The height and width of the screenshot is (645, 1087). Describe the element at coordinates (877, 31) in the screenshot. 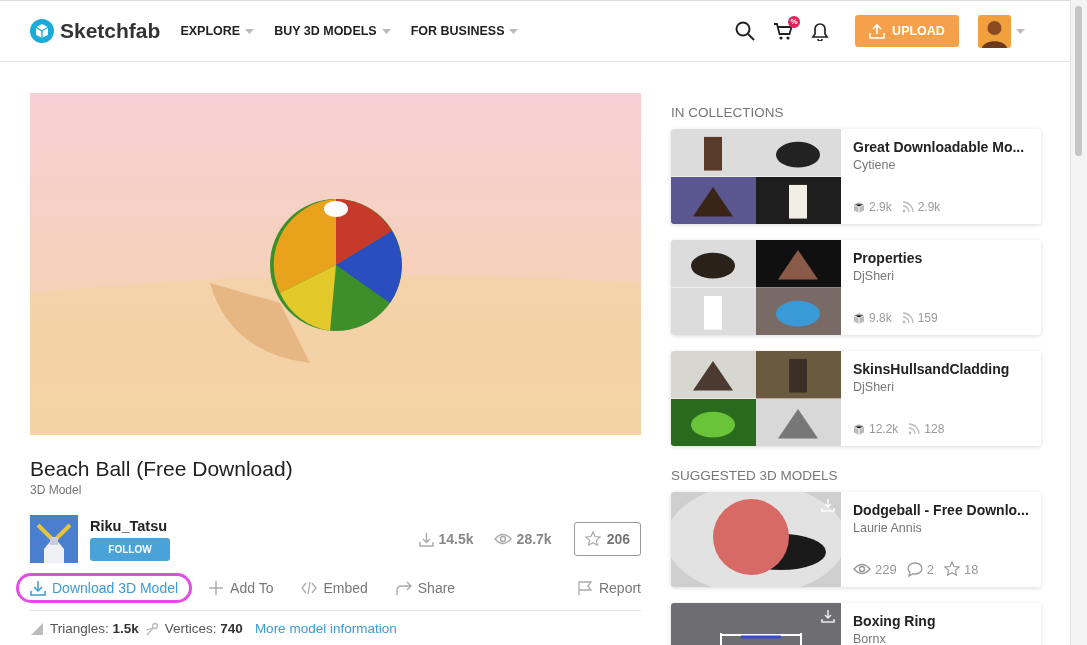

I see `upload-icon` at that location.